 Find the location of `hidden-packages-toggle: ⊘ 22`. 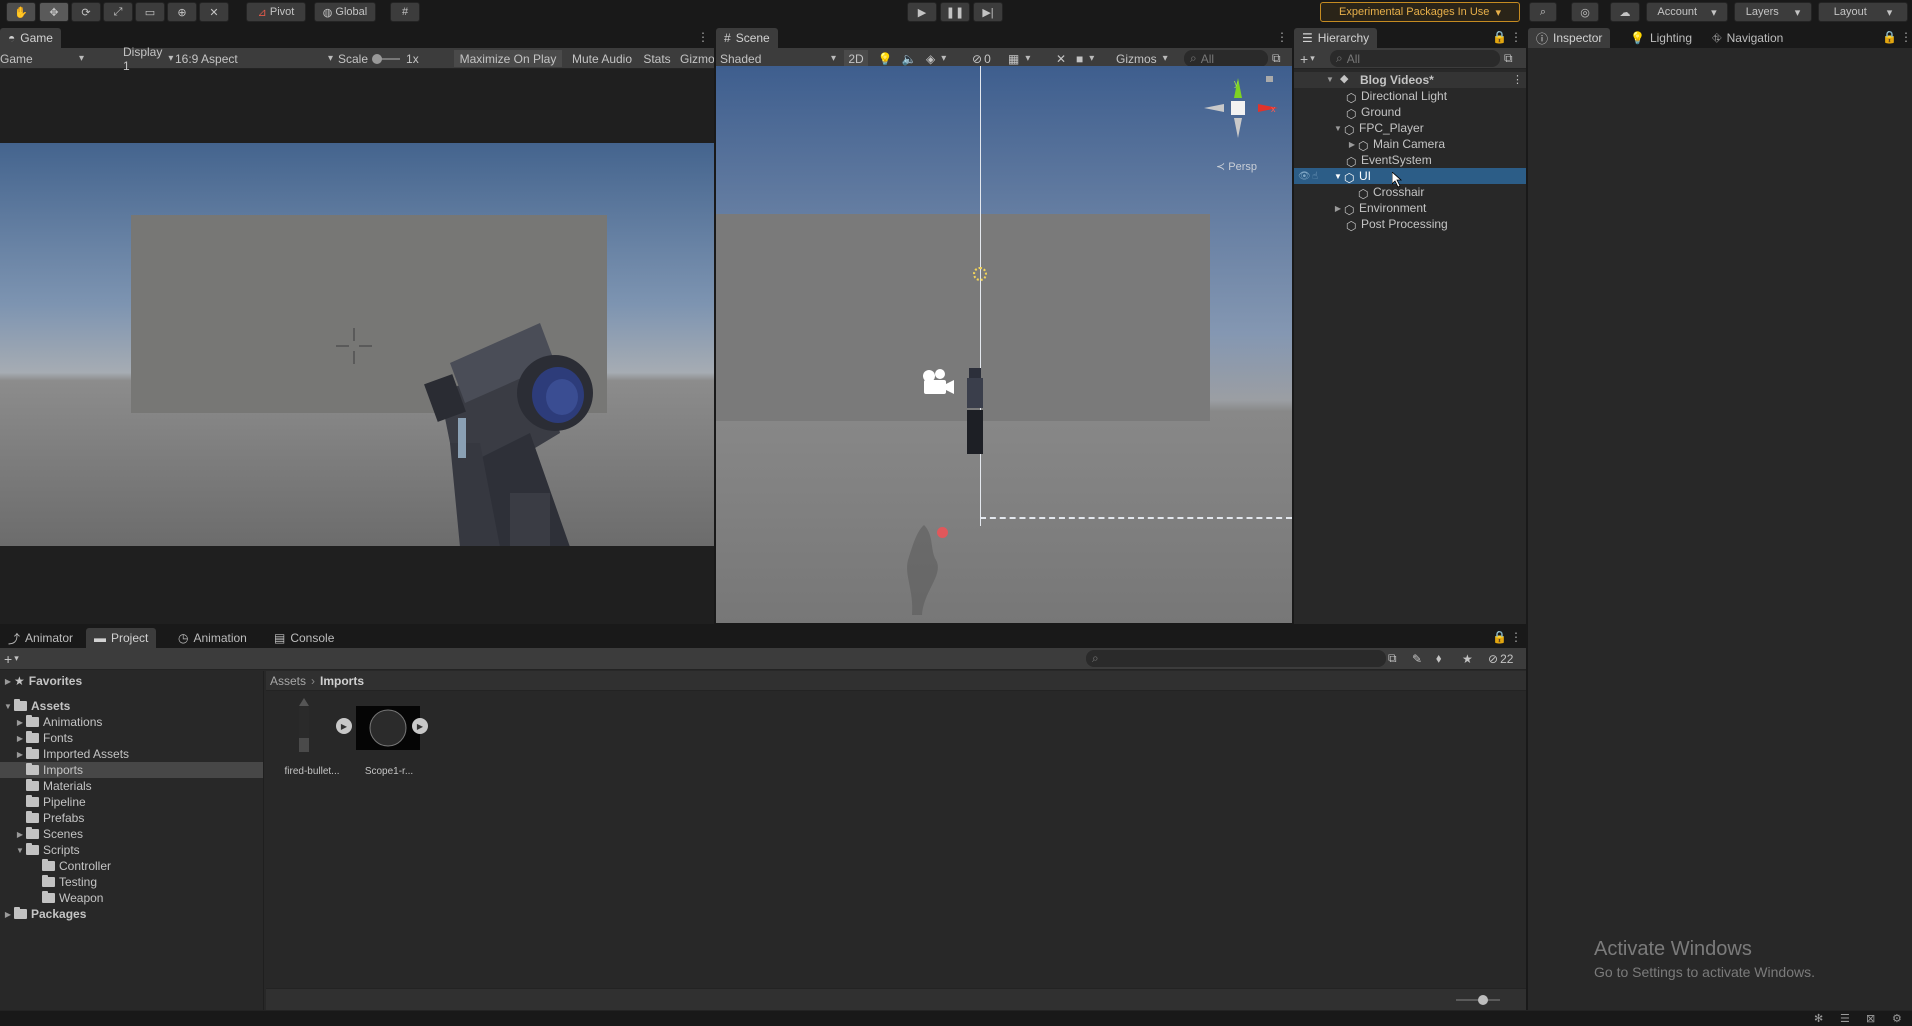

hidden-packages-toggle: ⊘ 22 is located at coordinates (1506, 658).